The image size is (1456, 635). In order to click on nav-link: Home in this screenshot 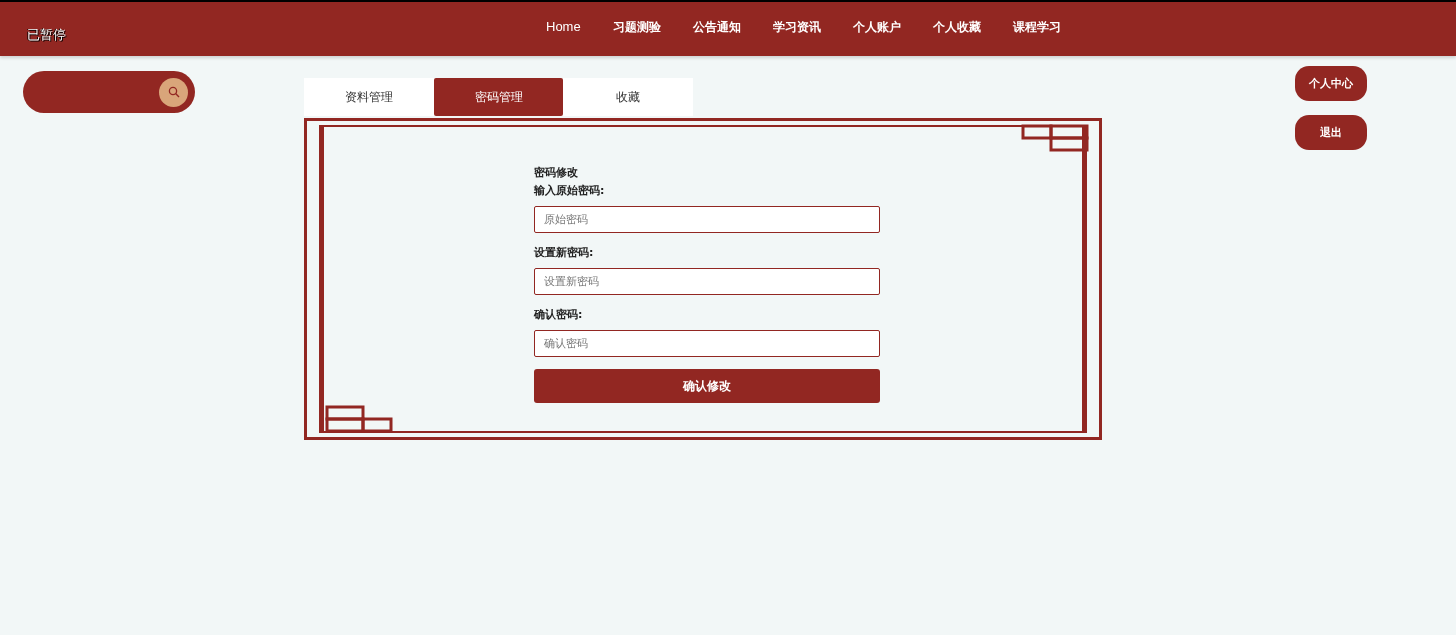, I will do `click(563, 27)`.